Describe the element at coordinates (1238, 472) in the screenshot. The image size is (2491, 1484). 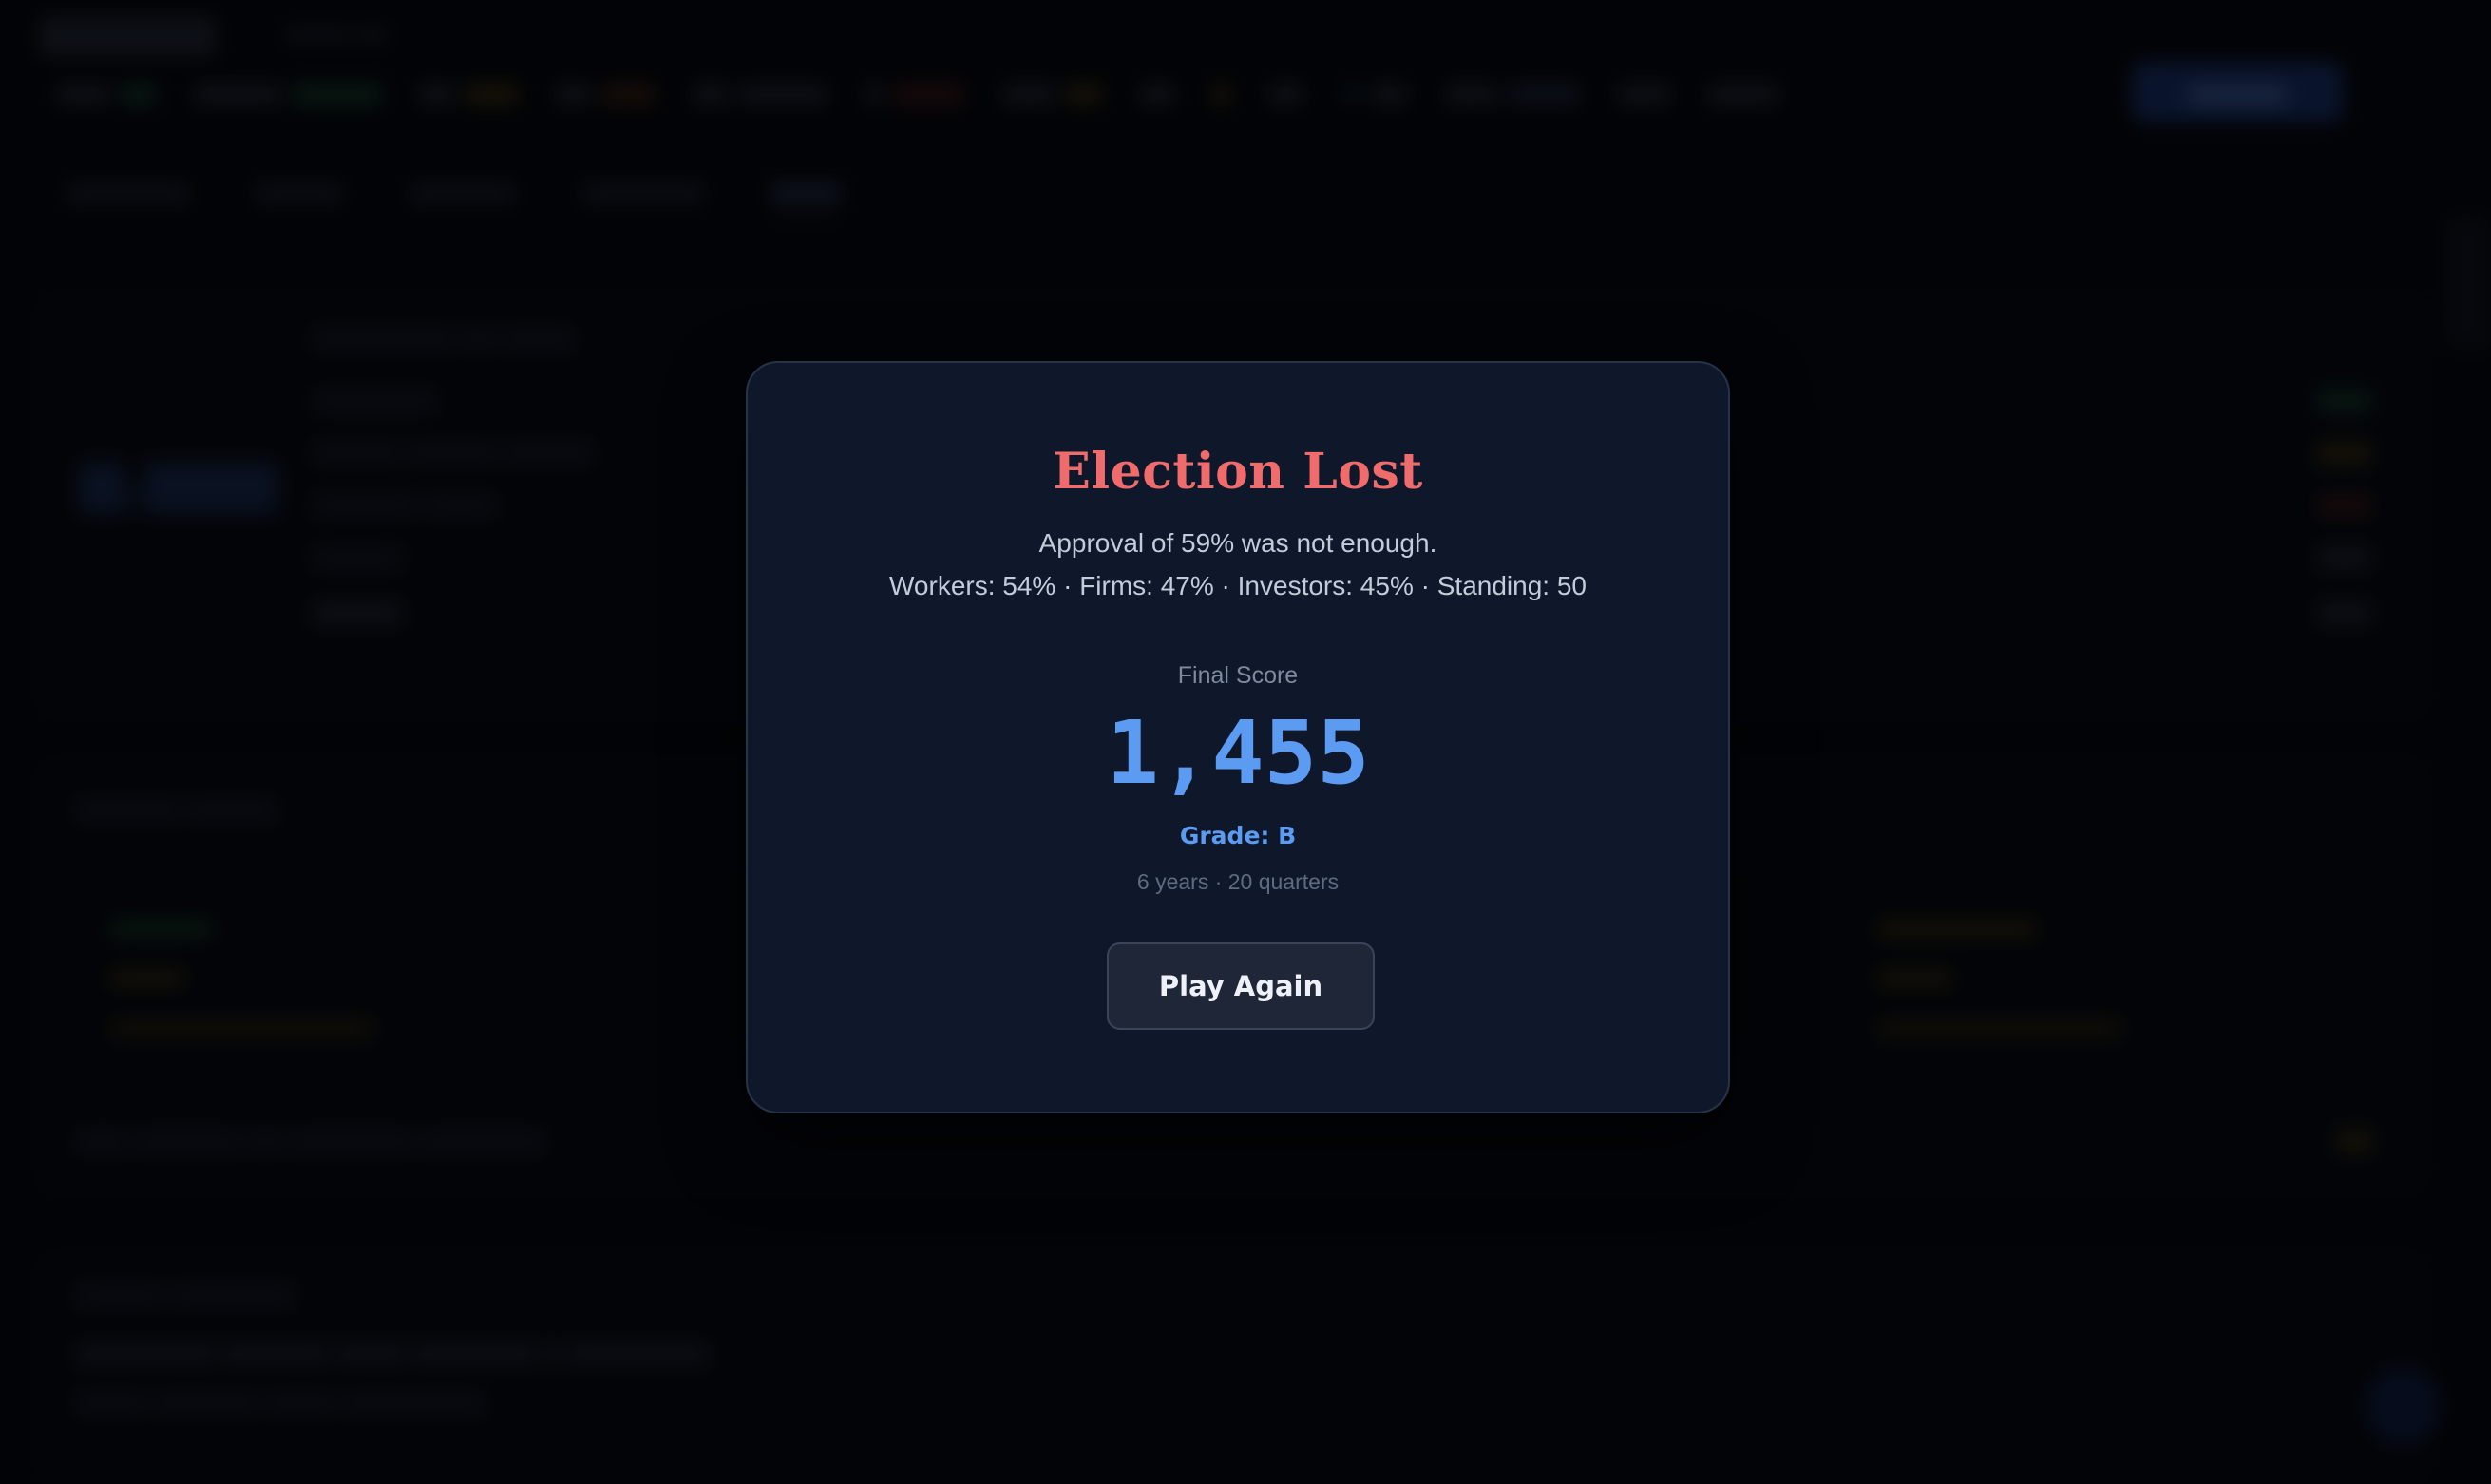
I see `dialog-title: Election Lost` at that location.